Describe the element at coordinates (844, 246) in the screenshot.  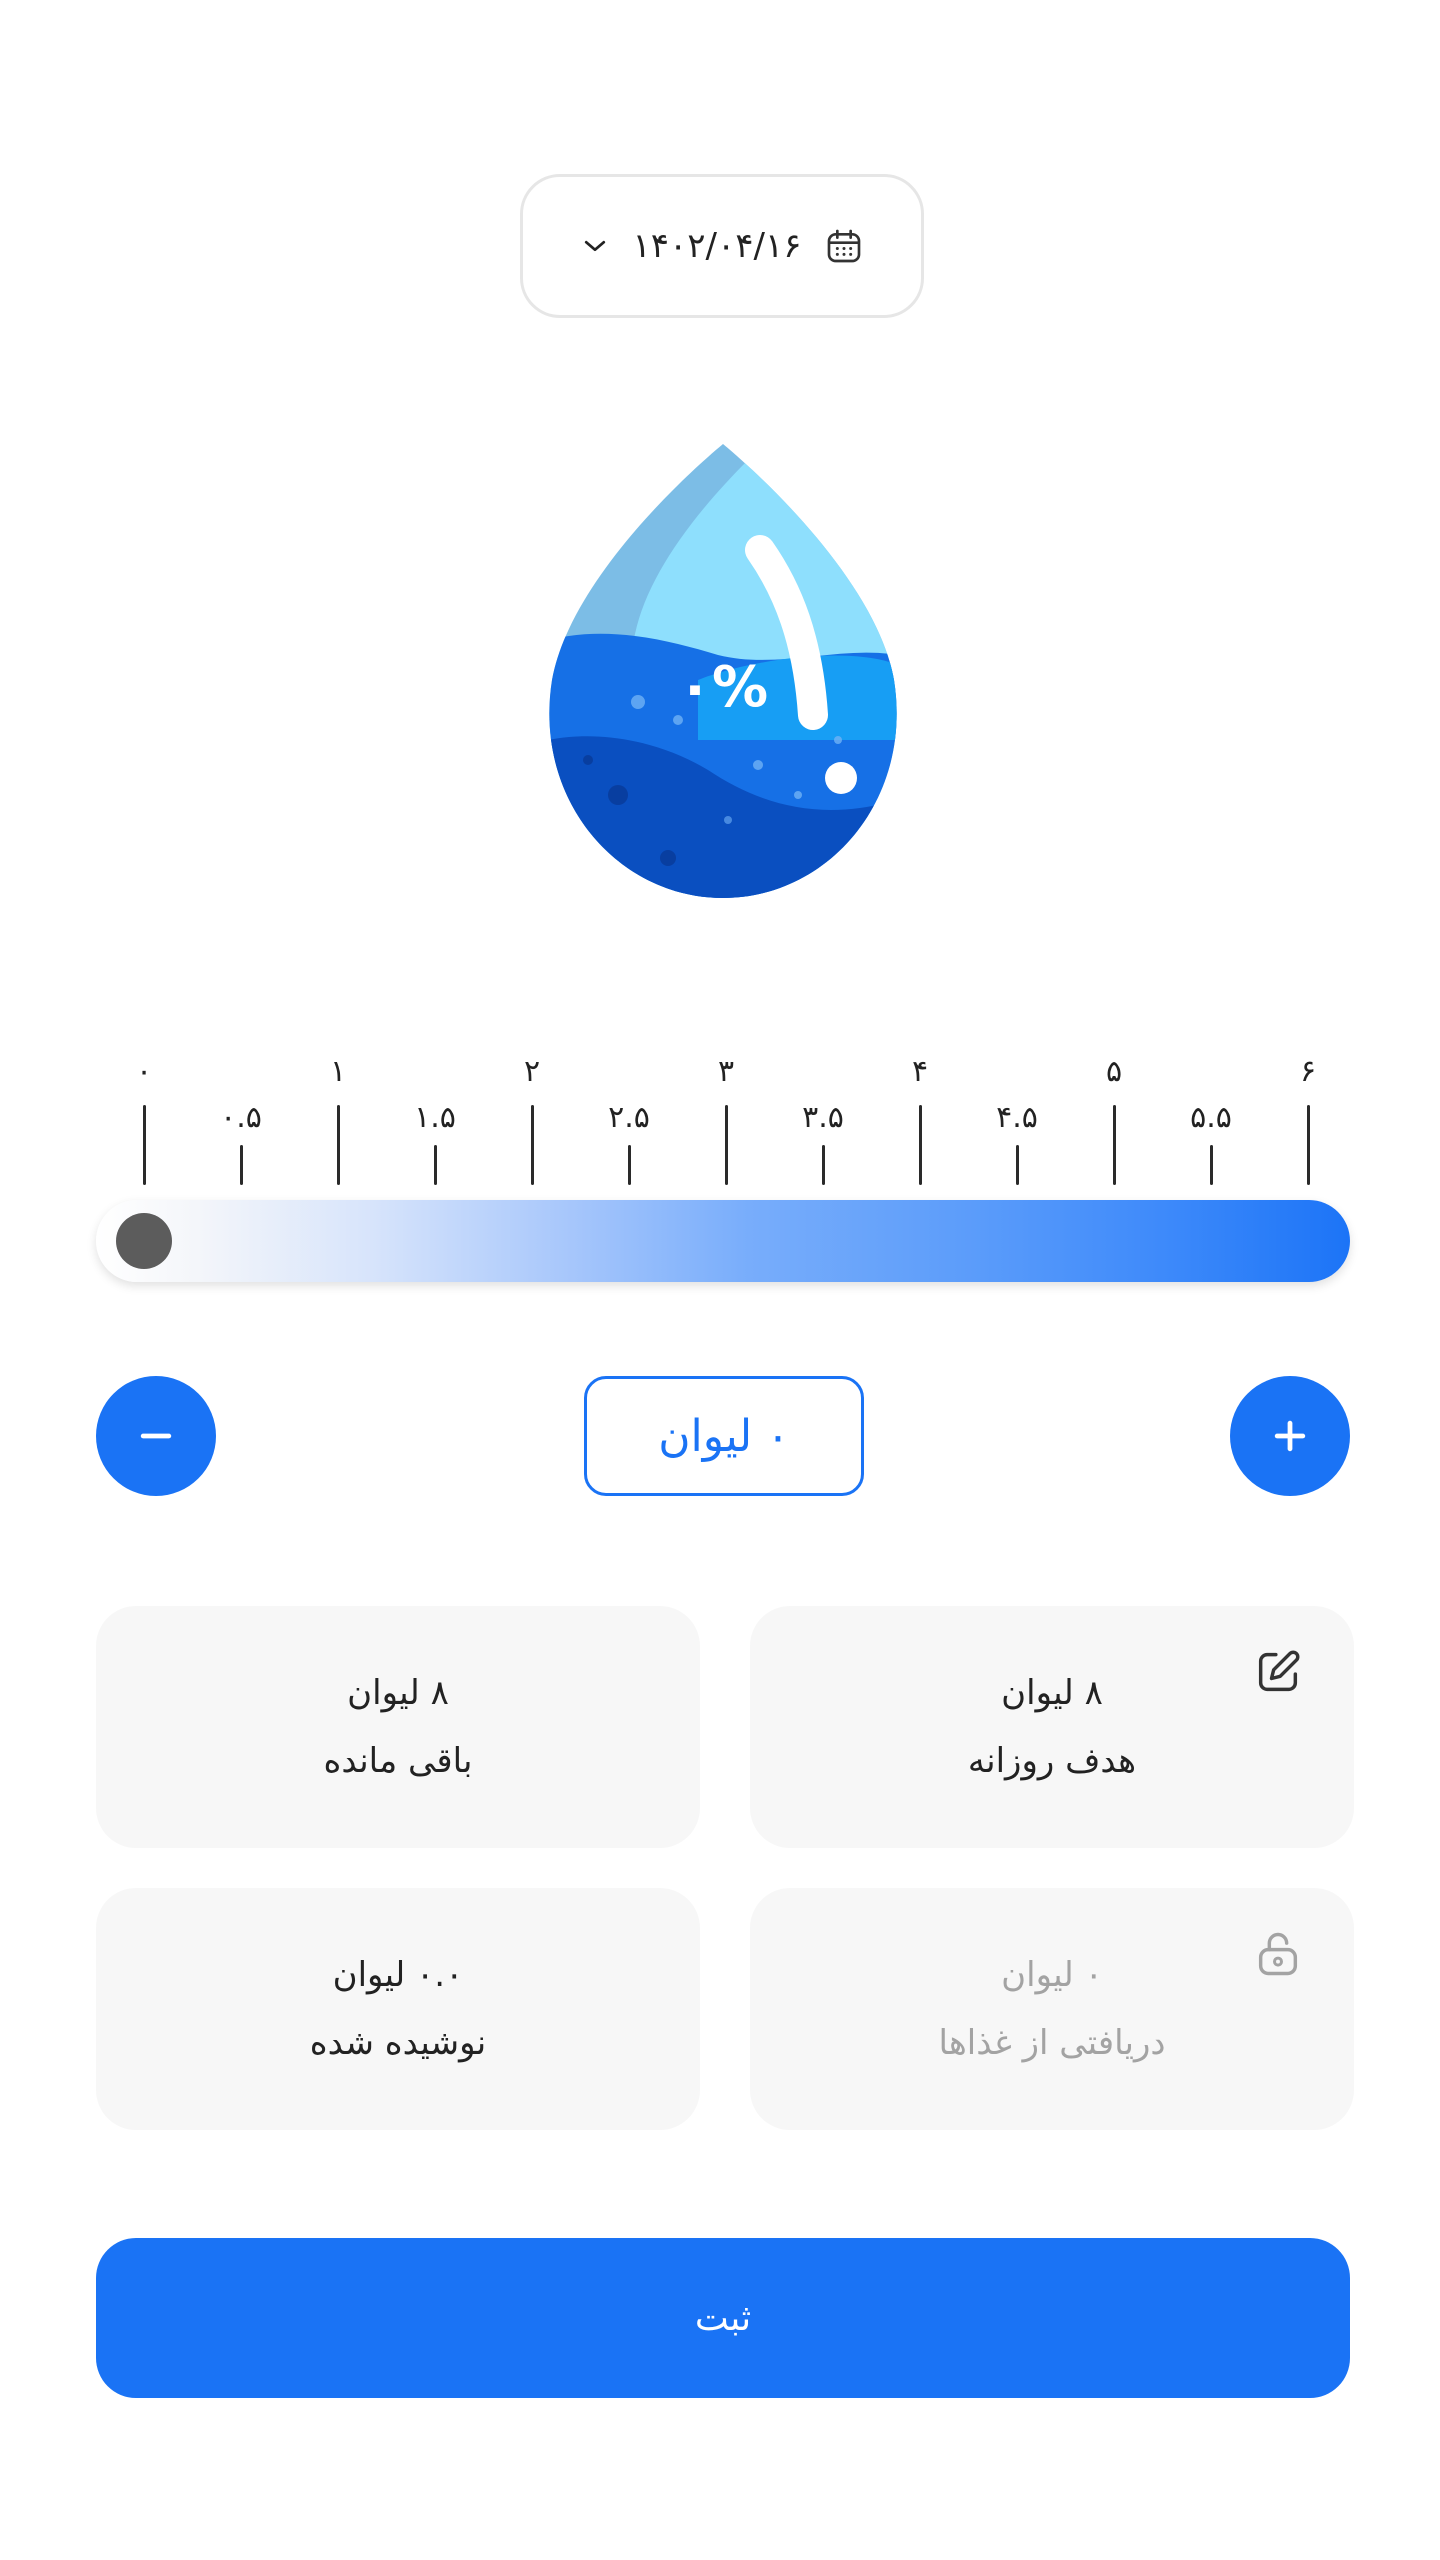
I see `calendar-icon` at that location.